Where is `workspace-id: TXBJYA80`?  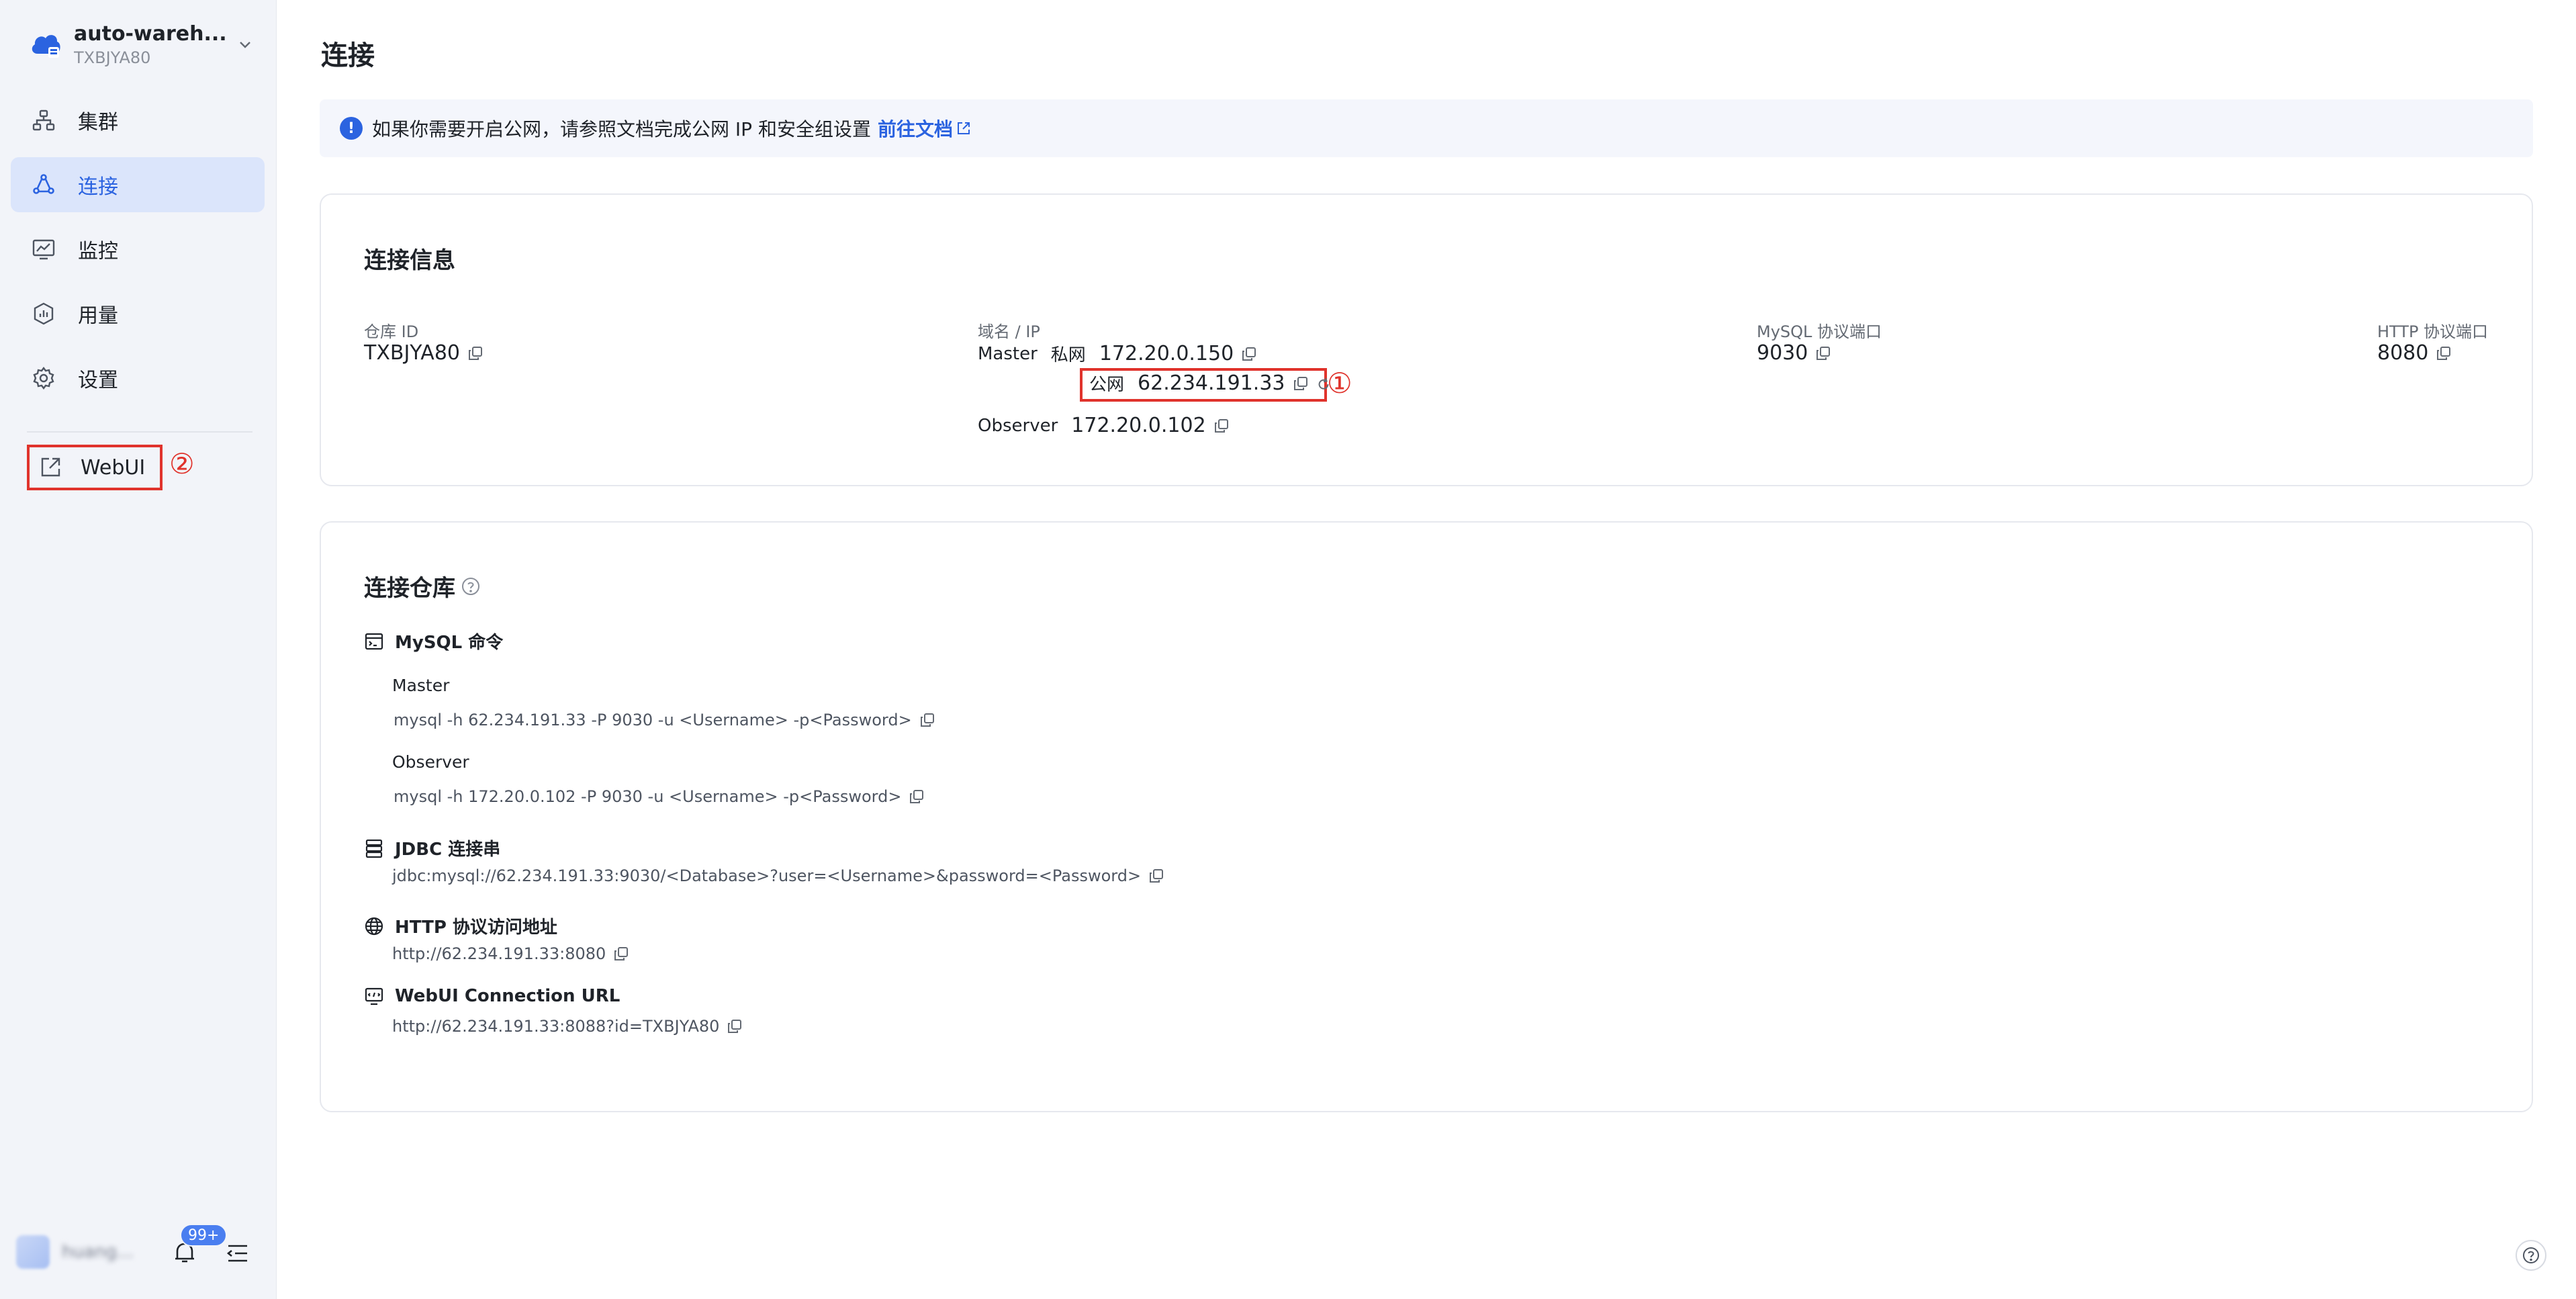 workspace-id: TXBJYA80 is located at coordinates (112, 57).